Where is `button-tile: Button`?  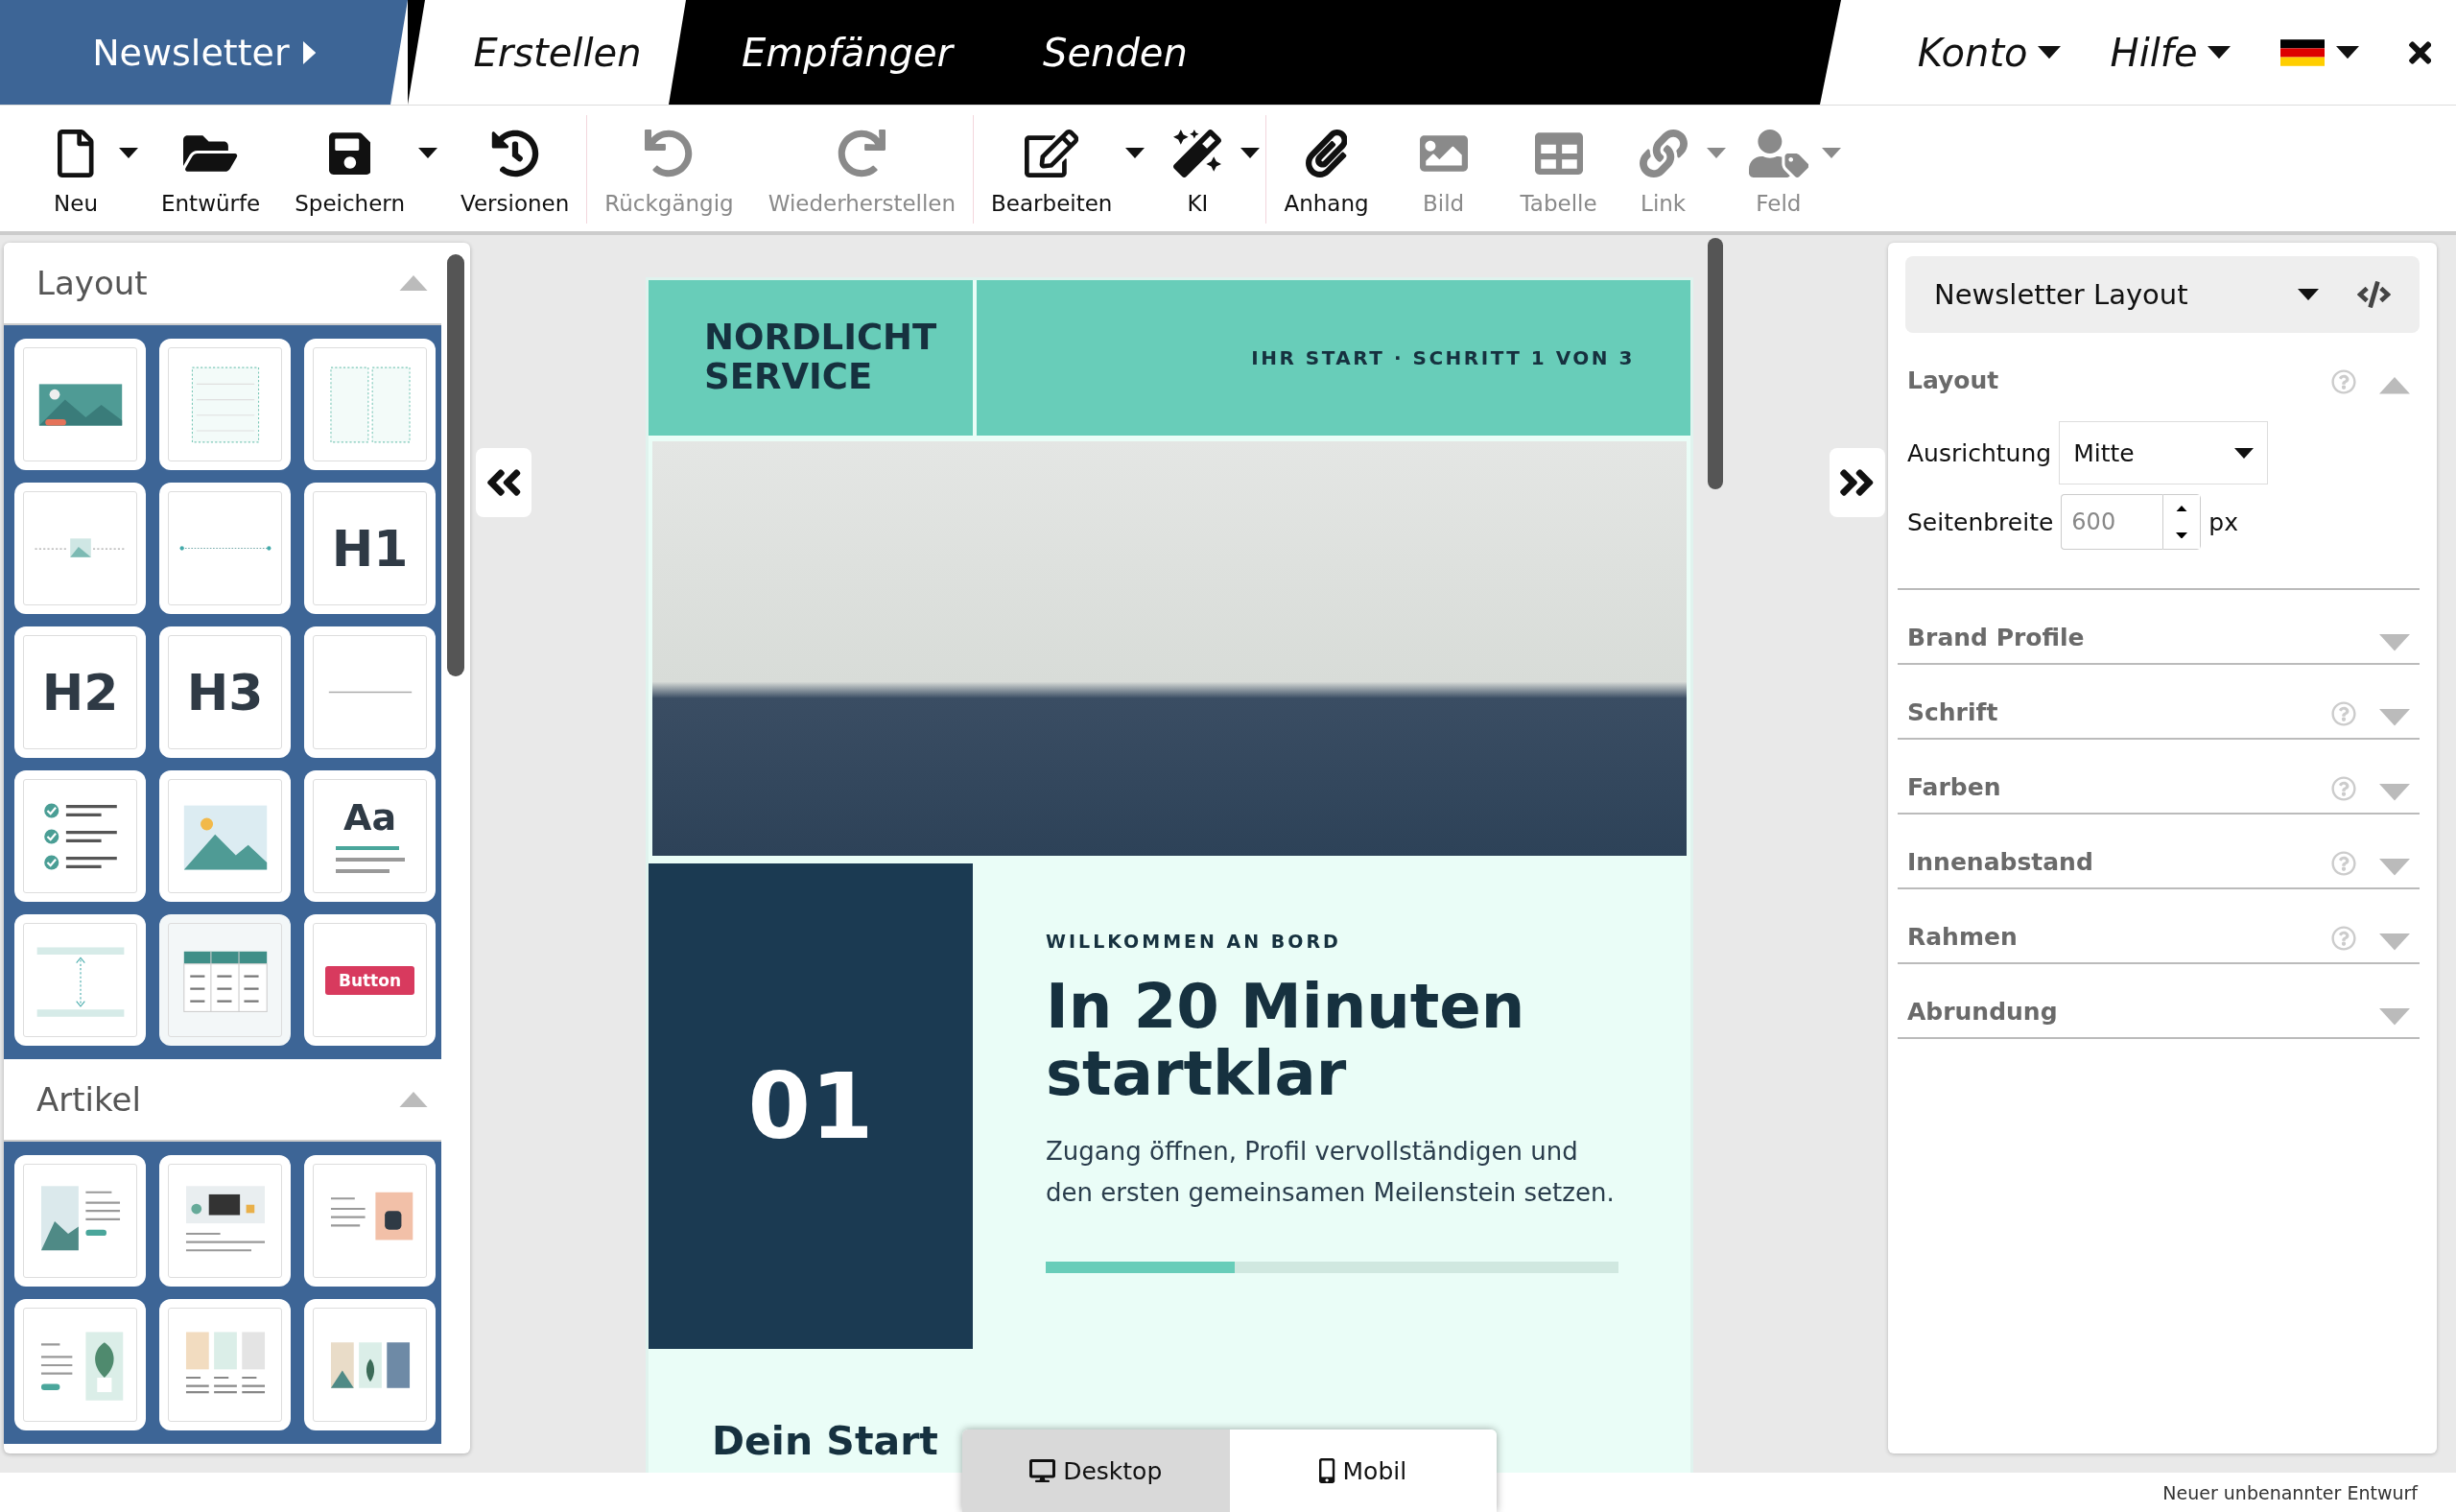 button-tile: Button is located at coordinates (370, 980).